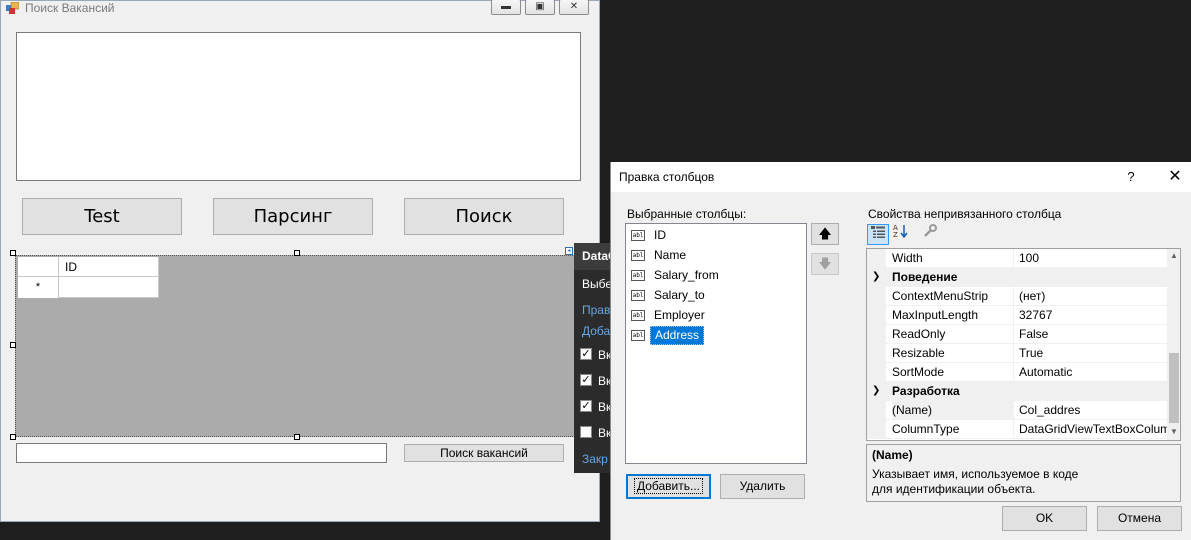  I want to click on maximize-button: ▣, so click(540, 7).